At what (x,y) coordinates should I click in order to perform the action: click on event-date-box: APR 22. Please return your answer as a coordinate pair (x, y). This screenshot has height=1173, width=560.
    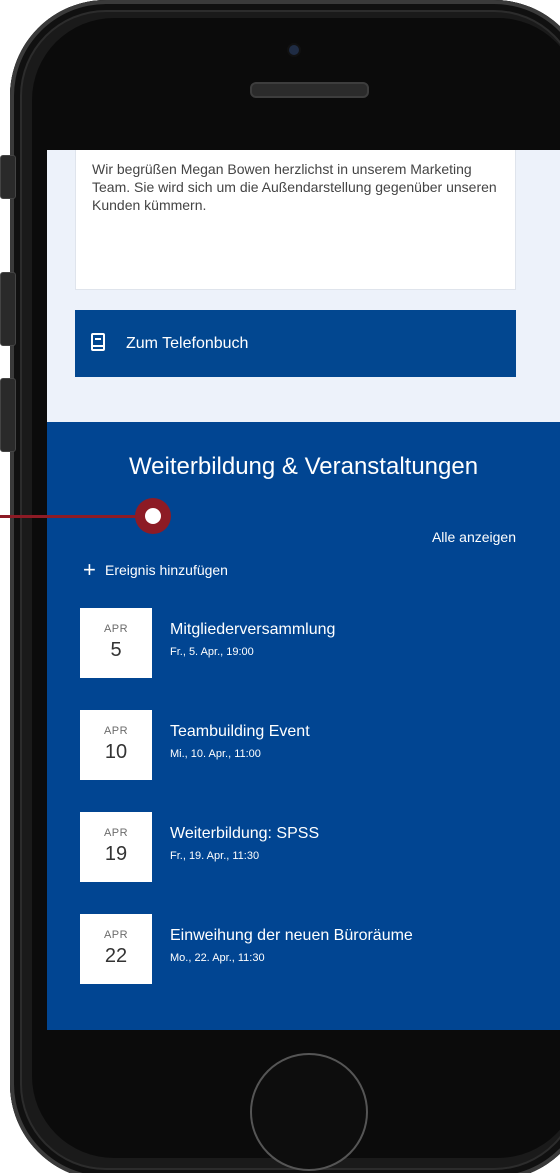
    Looking at the image, I should click on (116, 949).